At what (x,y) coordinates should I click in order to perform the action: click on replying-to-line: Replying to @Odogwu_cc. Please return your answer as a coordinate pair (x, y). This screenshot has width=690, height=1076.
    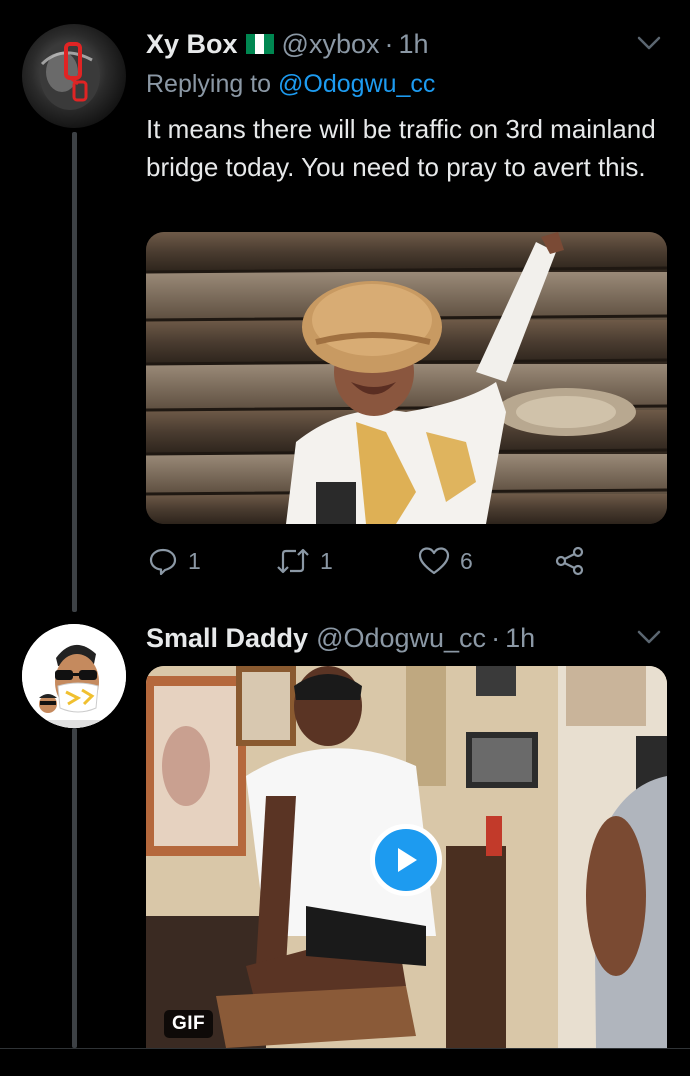
    Looking at the image, I should click on (290, 84).